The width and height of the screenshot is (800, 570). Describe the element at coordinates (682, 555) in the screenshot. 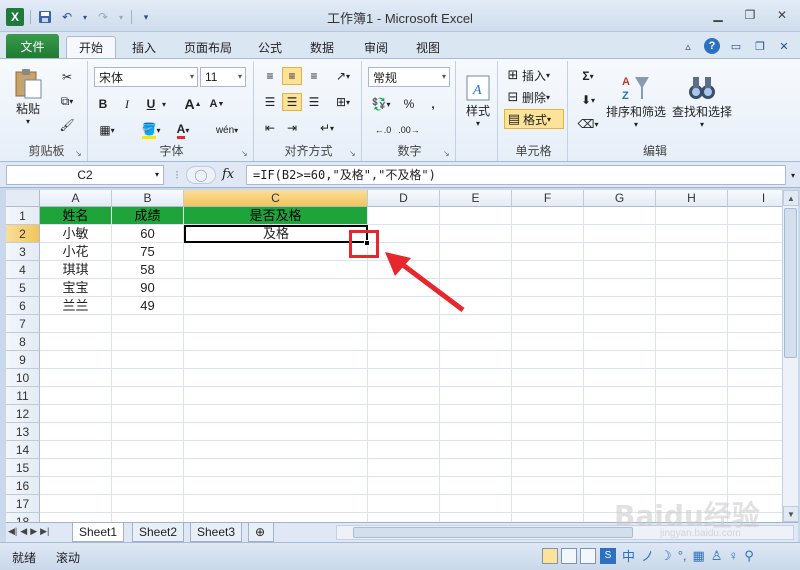

I see `ime-symbol-icon: °,` at that location.